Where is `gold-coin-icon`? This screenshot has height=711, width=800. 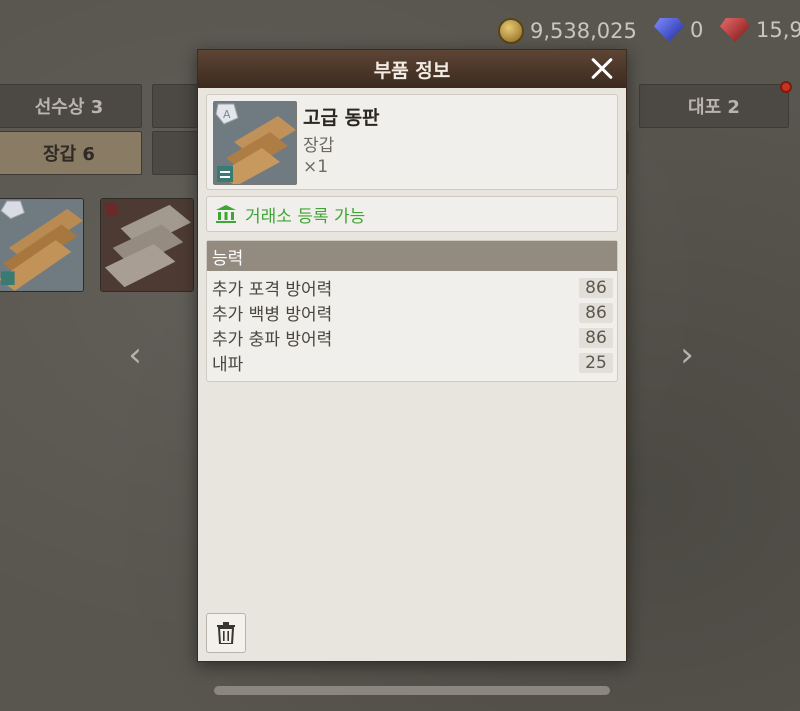
gold-coin-icon is located at coordinates (511, 31).